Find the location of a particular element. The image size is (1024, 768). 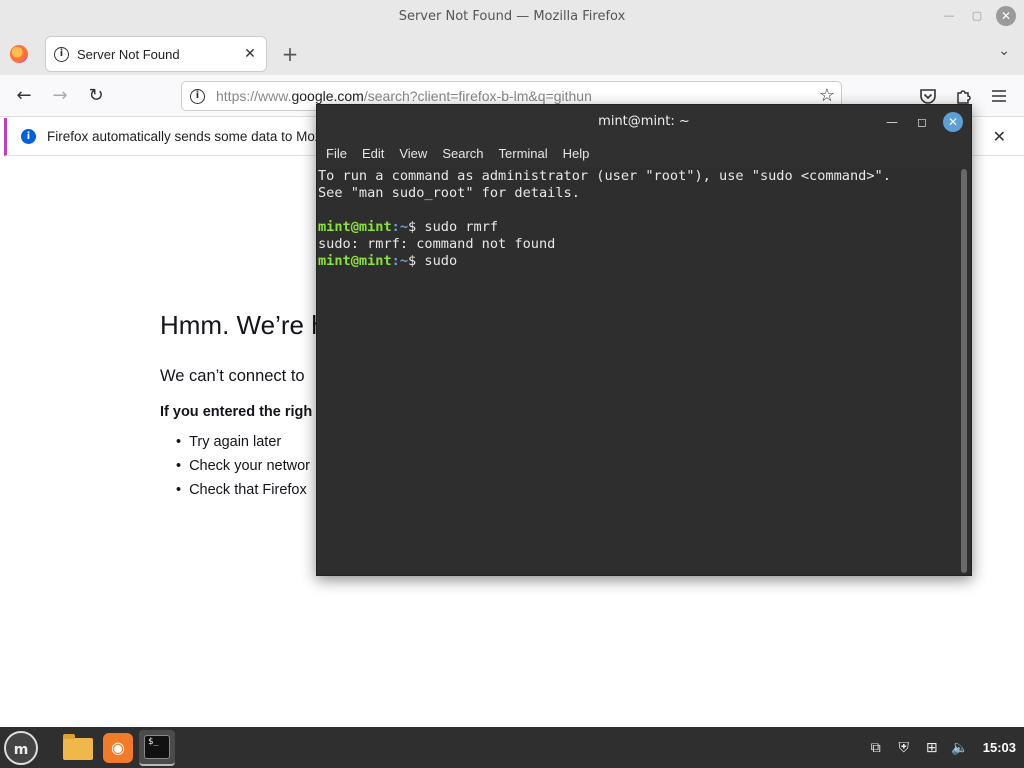

terminal-titlebar: mint@mint: ~ — ◻ ✕ is located at coordinates (644, 122).